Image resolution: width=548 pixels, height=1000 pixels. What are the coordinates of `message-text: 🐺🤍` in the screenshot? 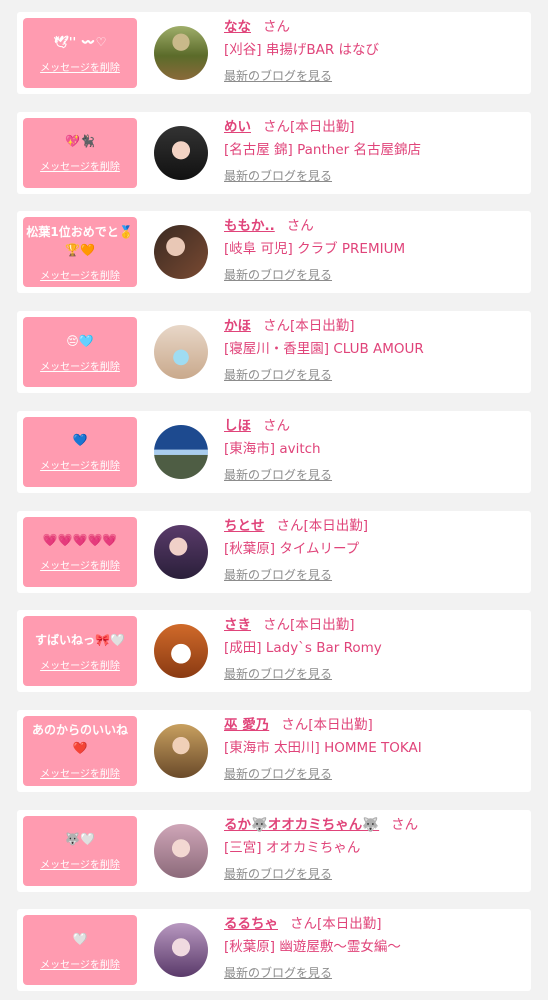 It's located at (80, 839).